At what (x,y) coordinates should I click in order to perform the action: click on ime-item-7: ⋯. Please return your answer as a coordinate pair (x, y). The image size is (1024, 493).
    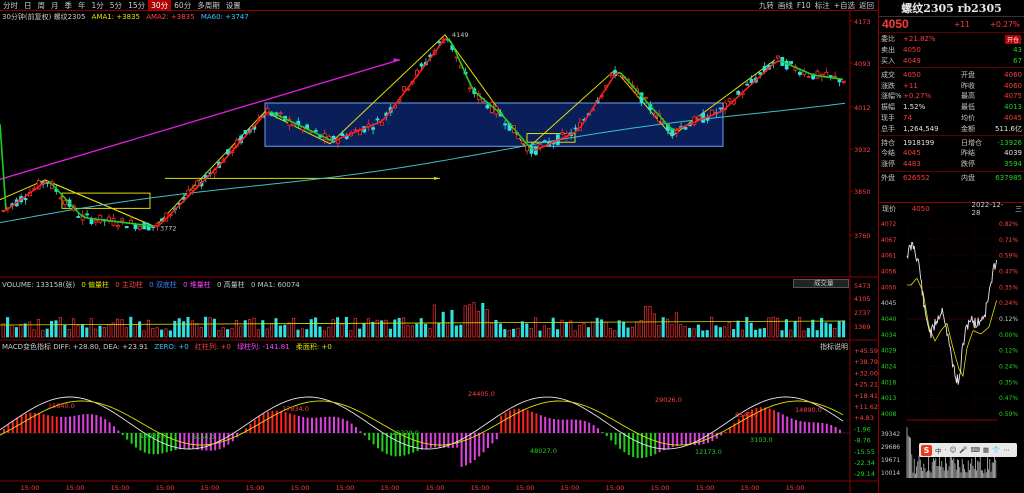
    Looking at the image, I should click on (1006, 450).